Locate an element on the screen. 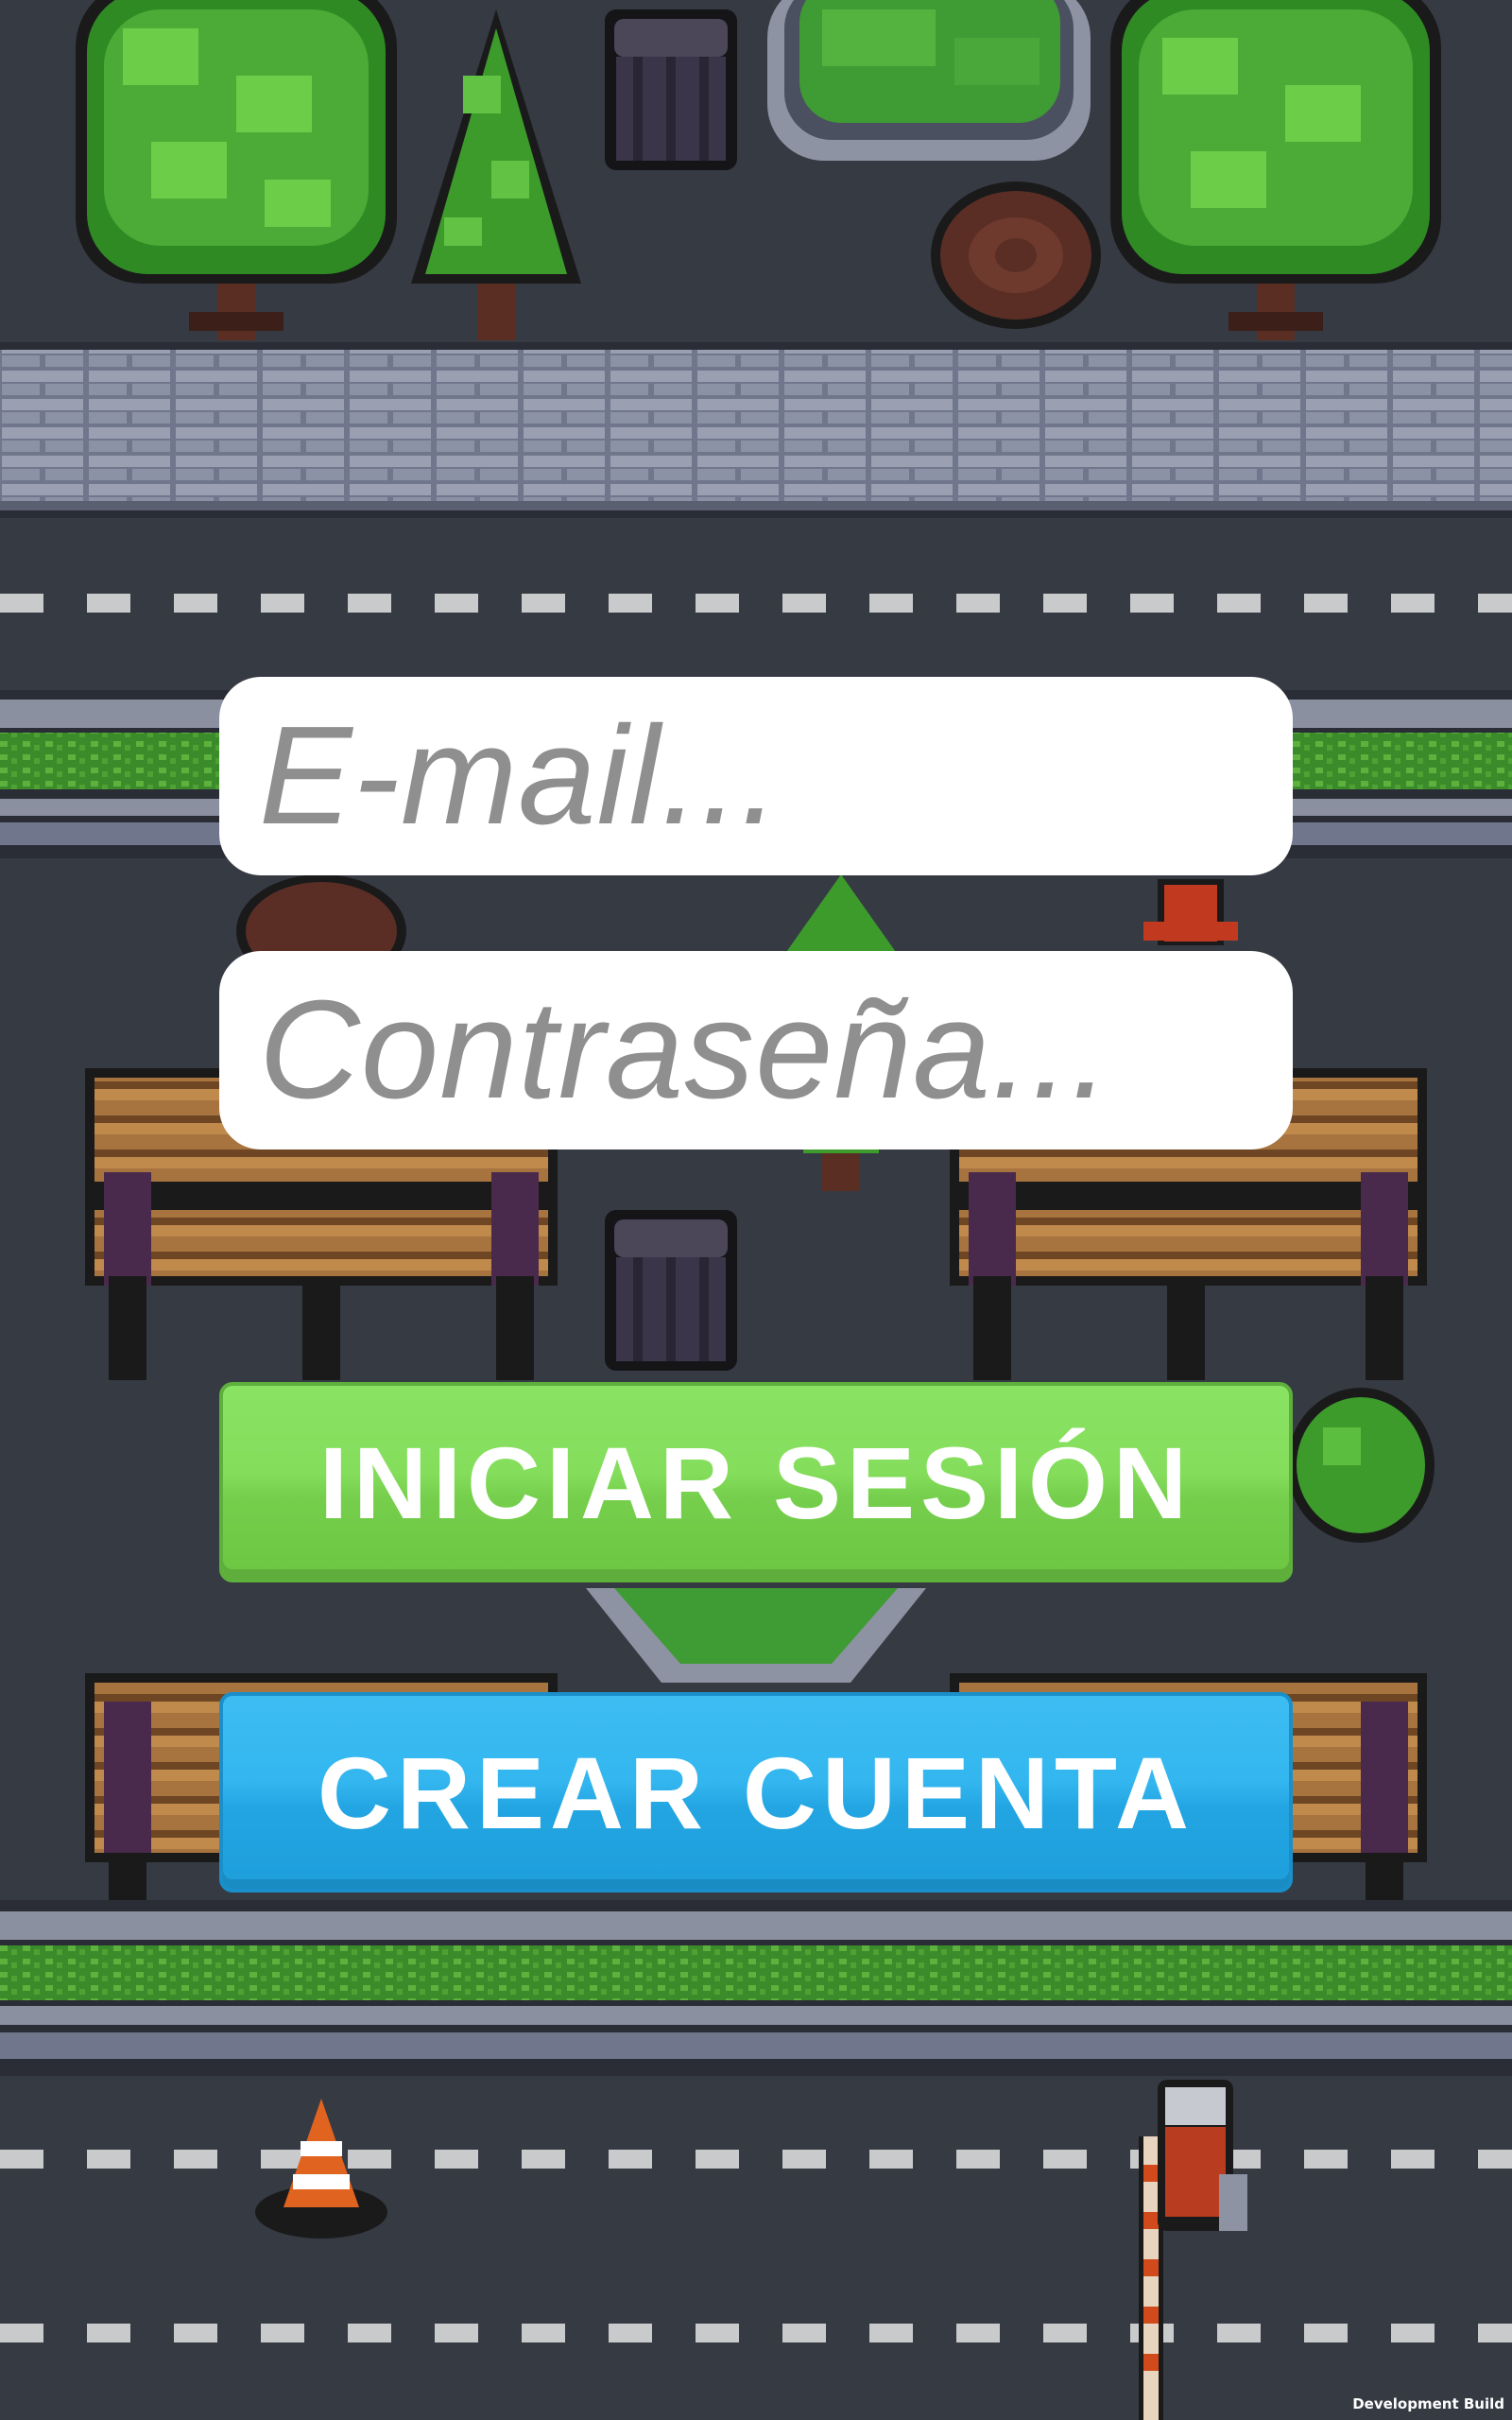  road-markings-upper is located at coordinates (756, 603).